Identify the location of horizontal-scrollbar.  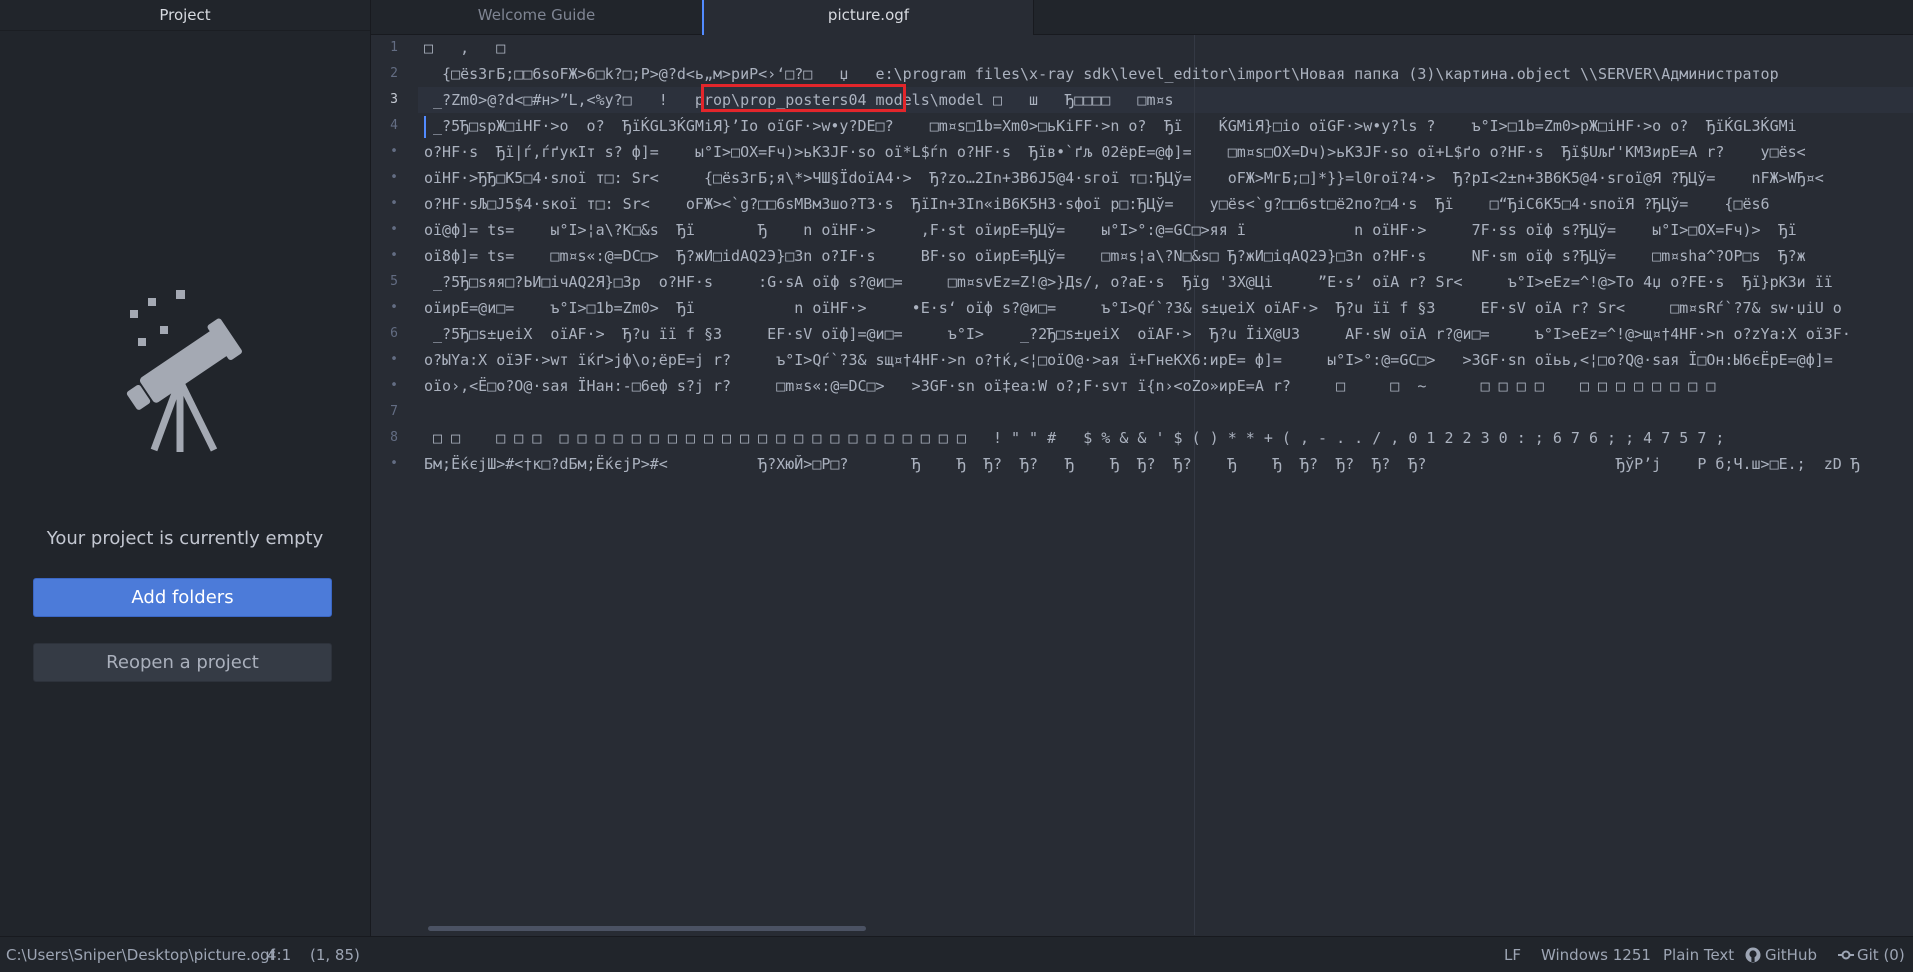
(647, 928).